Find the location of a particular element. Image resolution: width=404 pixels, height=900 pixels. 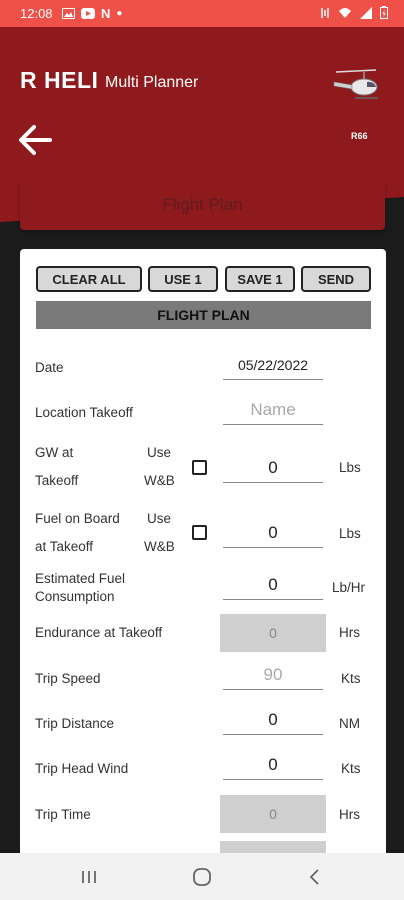

system-nav-bar is located at coordinates (202, 876).